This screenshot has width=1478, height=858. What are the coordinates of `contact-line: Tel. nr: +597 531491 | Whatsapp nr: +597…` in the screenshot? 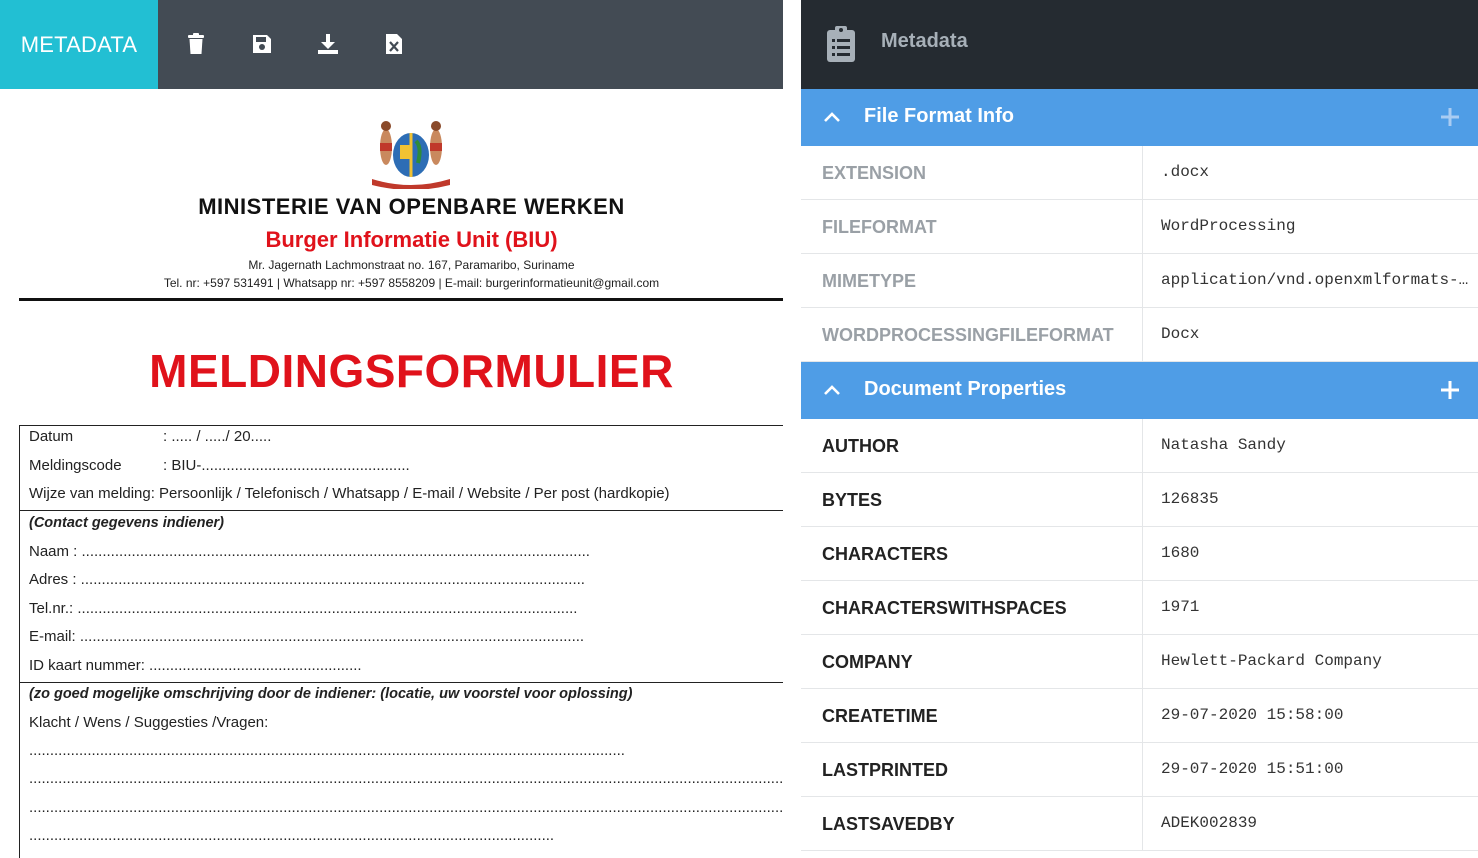 It's located at (411, 283).